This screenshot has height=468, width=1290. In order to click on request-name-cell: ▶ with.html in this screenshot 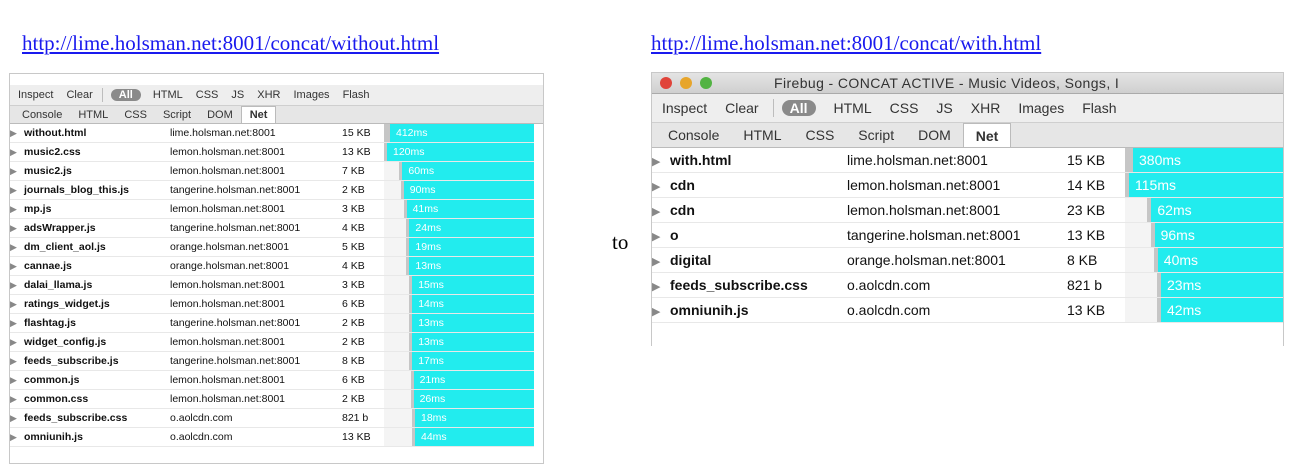, I will do `click(749, 160)`.